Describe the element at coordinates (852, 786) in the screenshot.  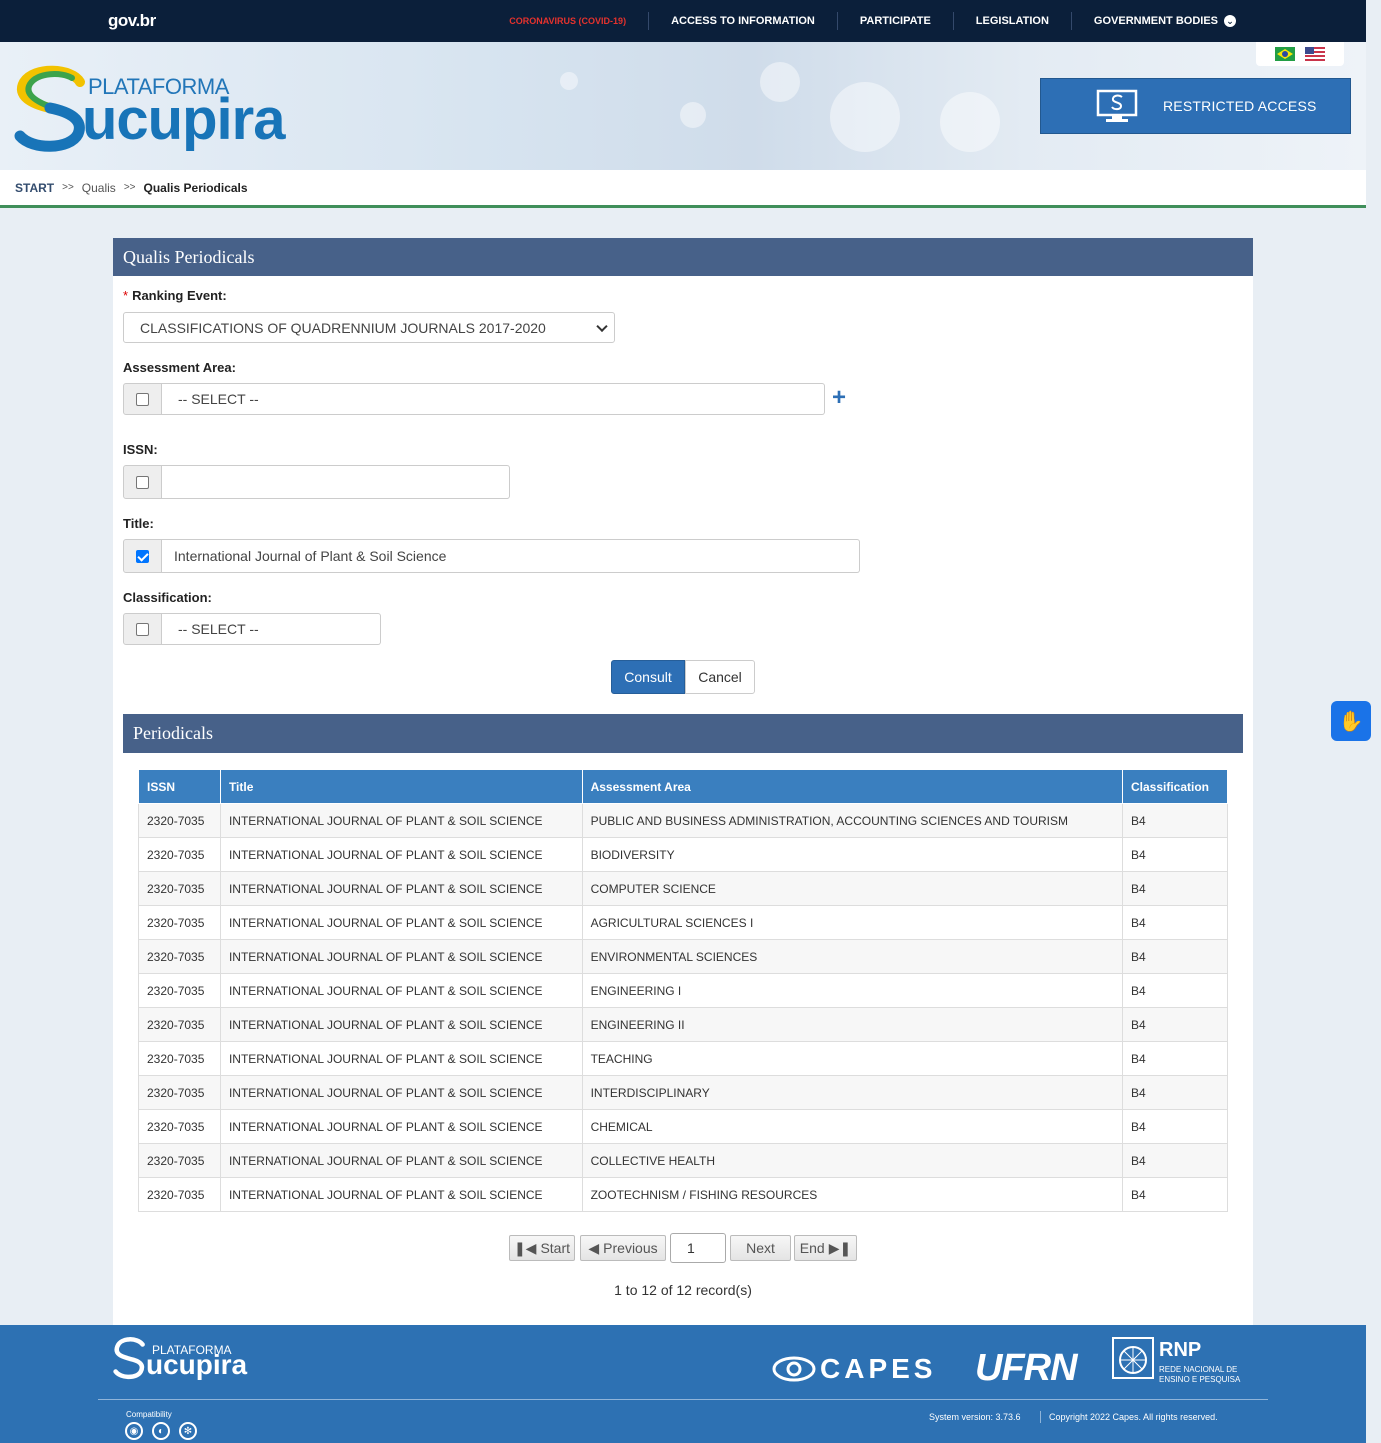
I see `column-header-assessment-area: Assessment Area` at that location.